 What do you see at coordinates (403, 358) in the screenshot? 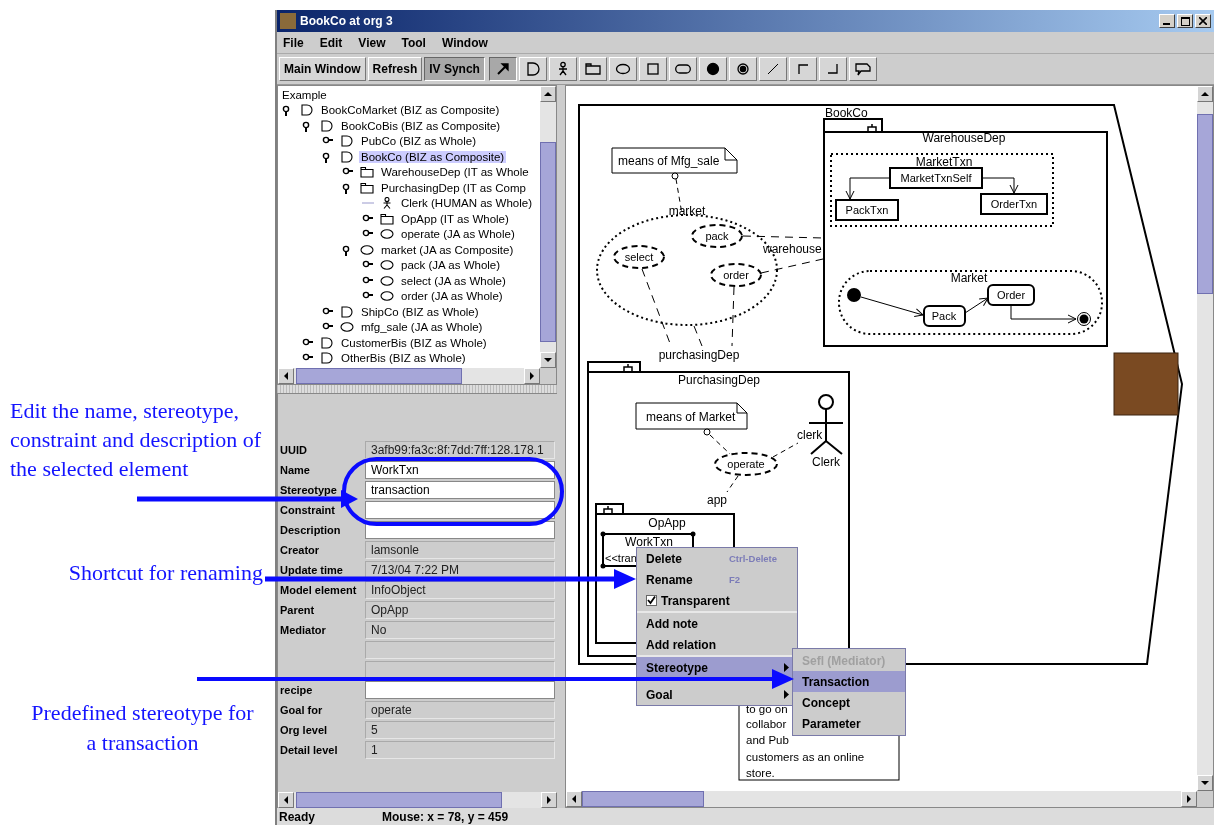
I see `tree-item: OtherBis (BIZ as Whole)` at bounding box center [403, 358].